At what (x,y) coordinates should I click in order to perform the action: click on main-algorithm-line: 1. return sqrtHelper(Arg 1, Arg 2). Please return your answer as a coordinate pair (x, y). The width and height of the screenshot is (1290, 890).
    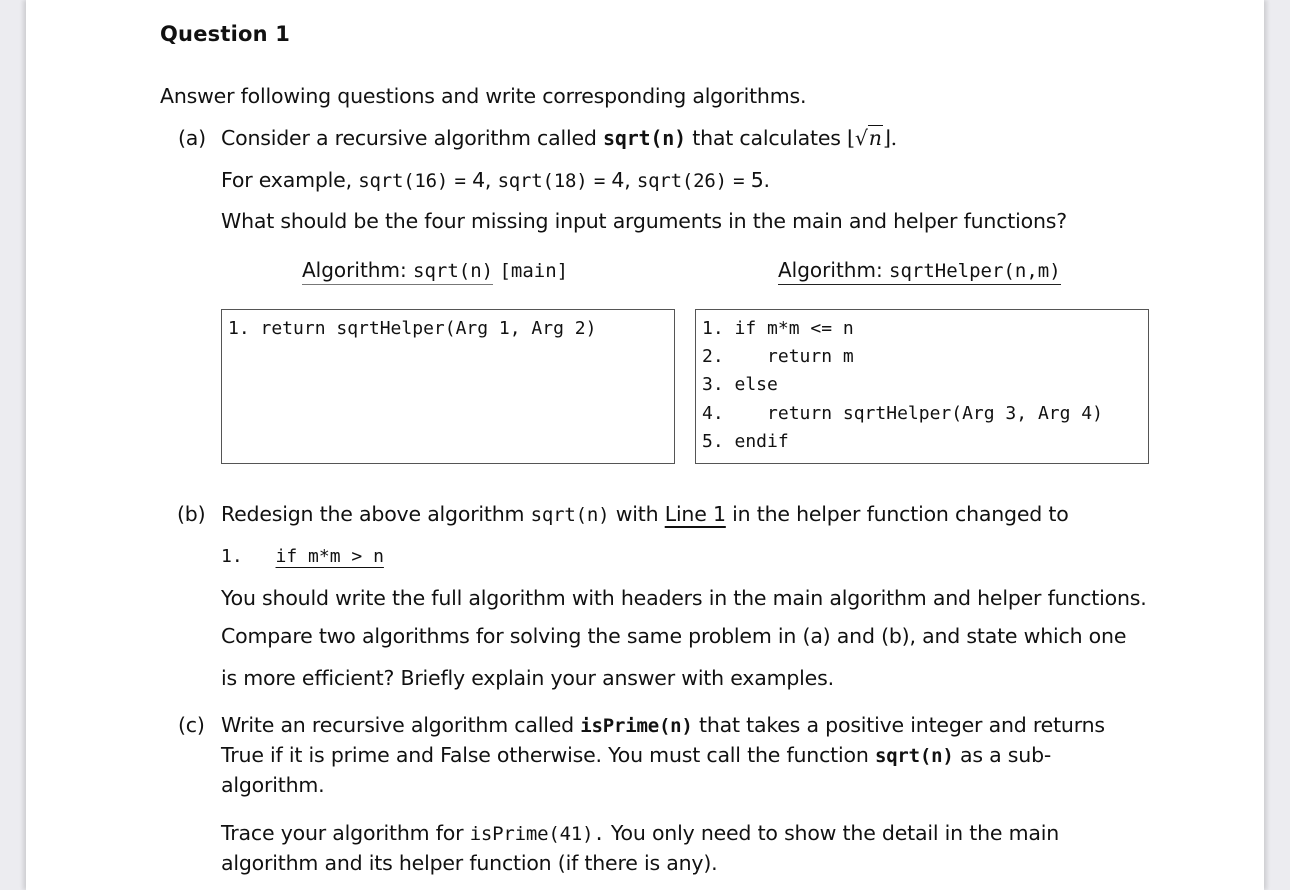
    Looking at the image, I should click on (412, 328).